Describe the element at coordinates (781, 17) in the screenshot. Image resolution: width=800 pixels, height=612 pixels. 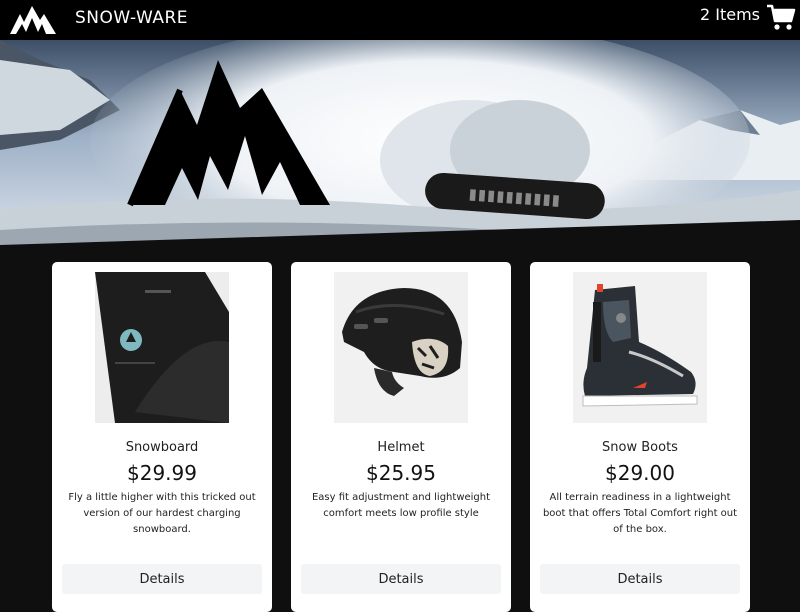
I see `shopping-cart-icon` at that location.